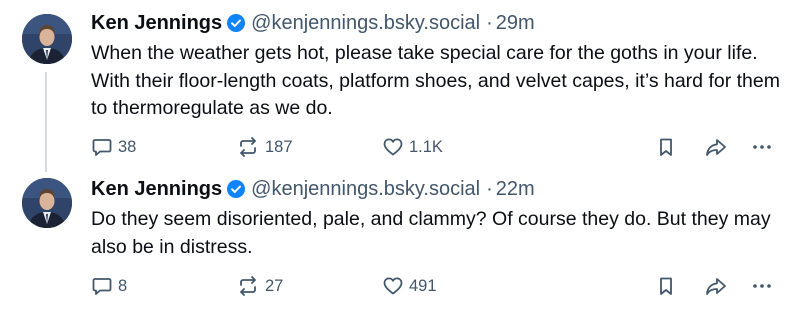 Image resolution: width=800 pixels, height=315 pixels. I want to click on repost-button: 187, so click(264, 147).